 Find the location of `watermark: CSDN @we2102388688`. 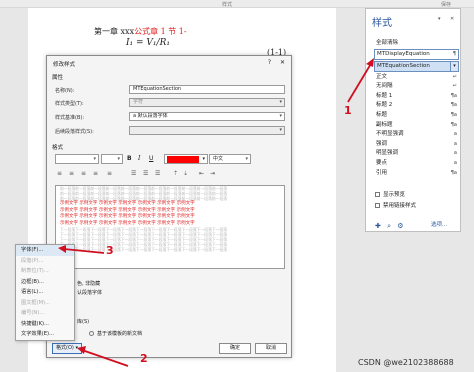

watermark: CSDN @we2102388688 is located at coordinates (406, 362).